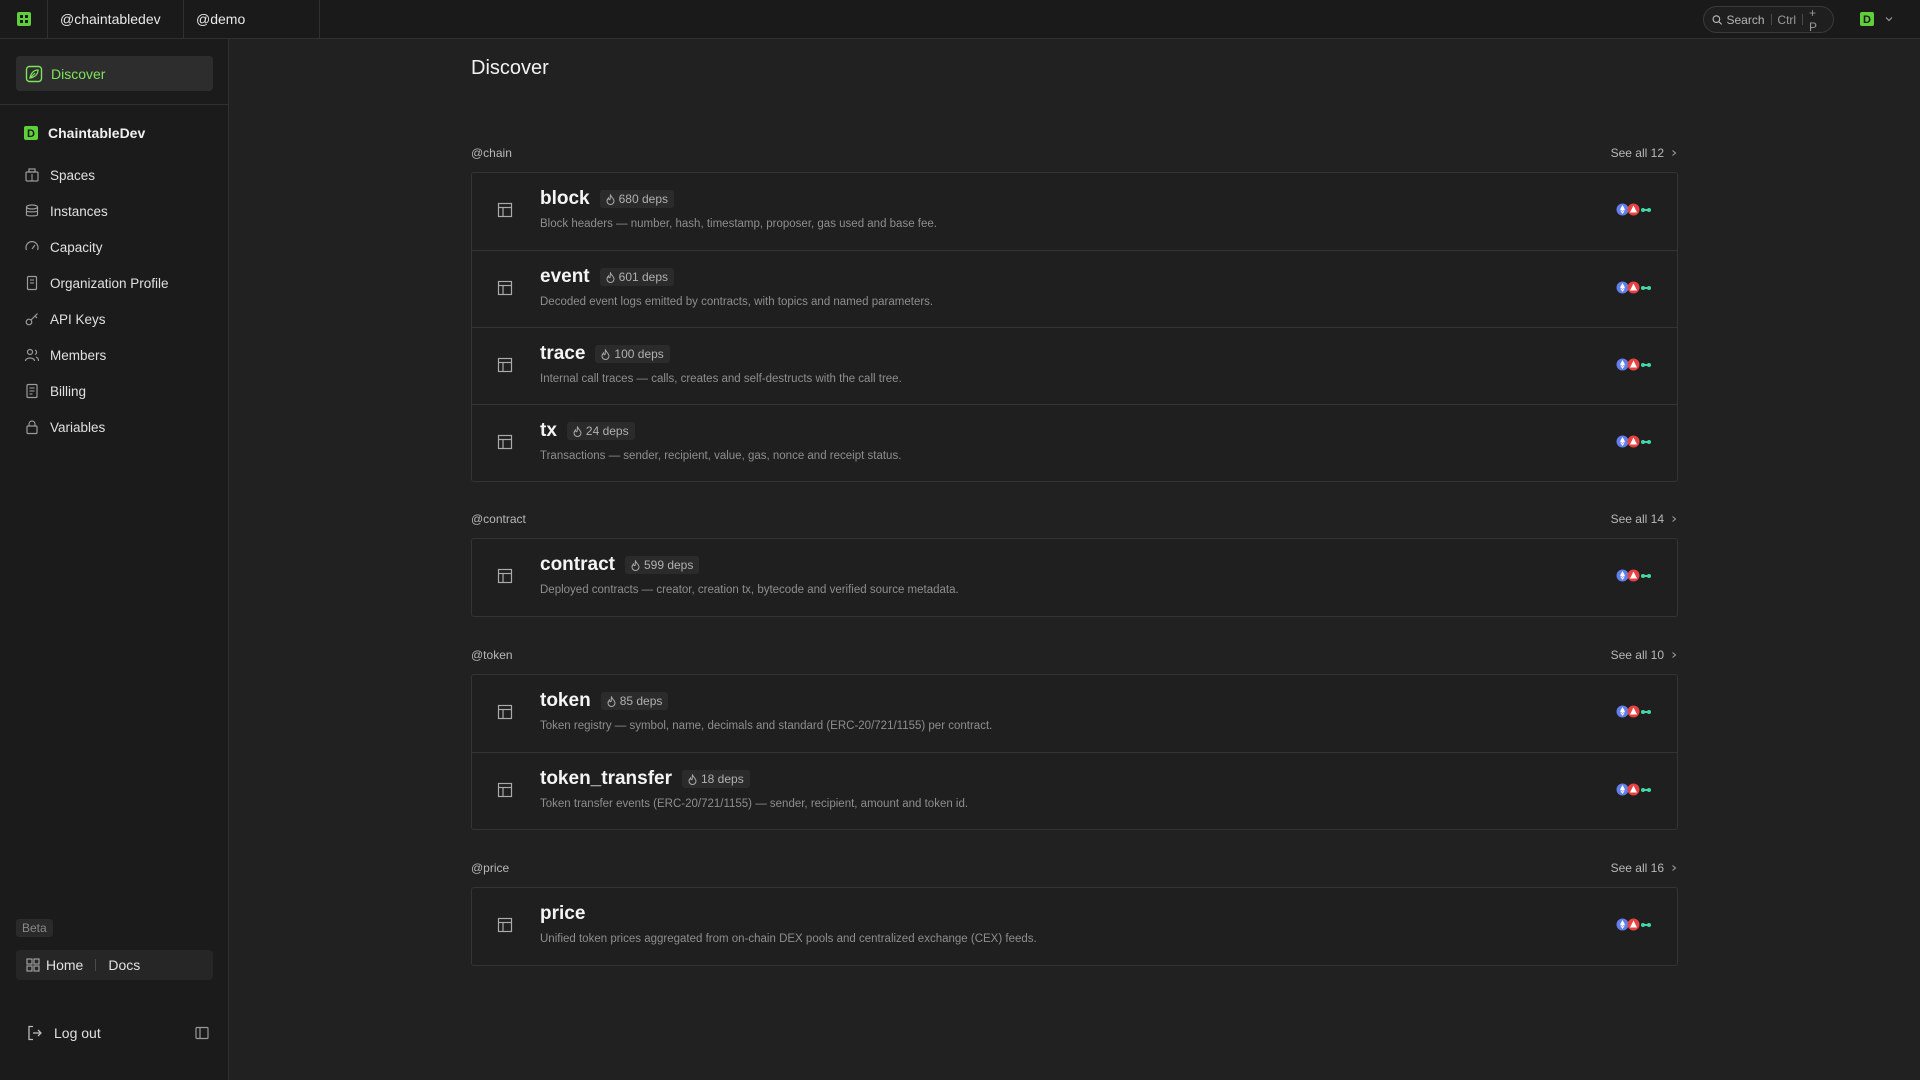 The height and width of the screenshot is (1080, 1920). Describe the element at coordinates (31, 134) in the screenshot. I see `svg-text: D` at that location.